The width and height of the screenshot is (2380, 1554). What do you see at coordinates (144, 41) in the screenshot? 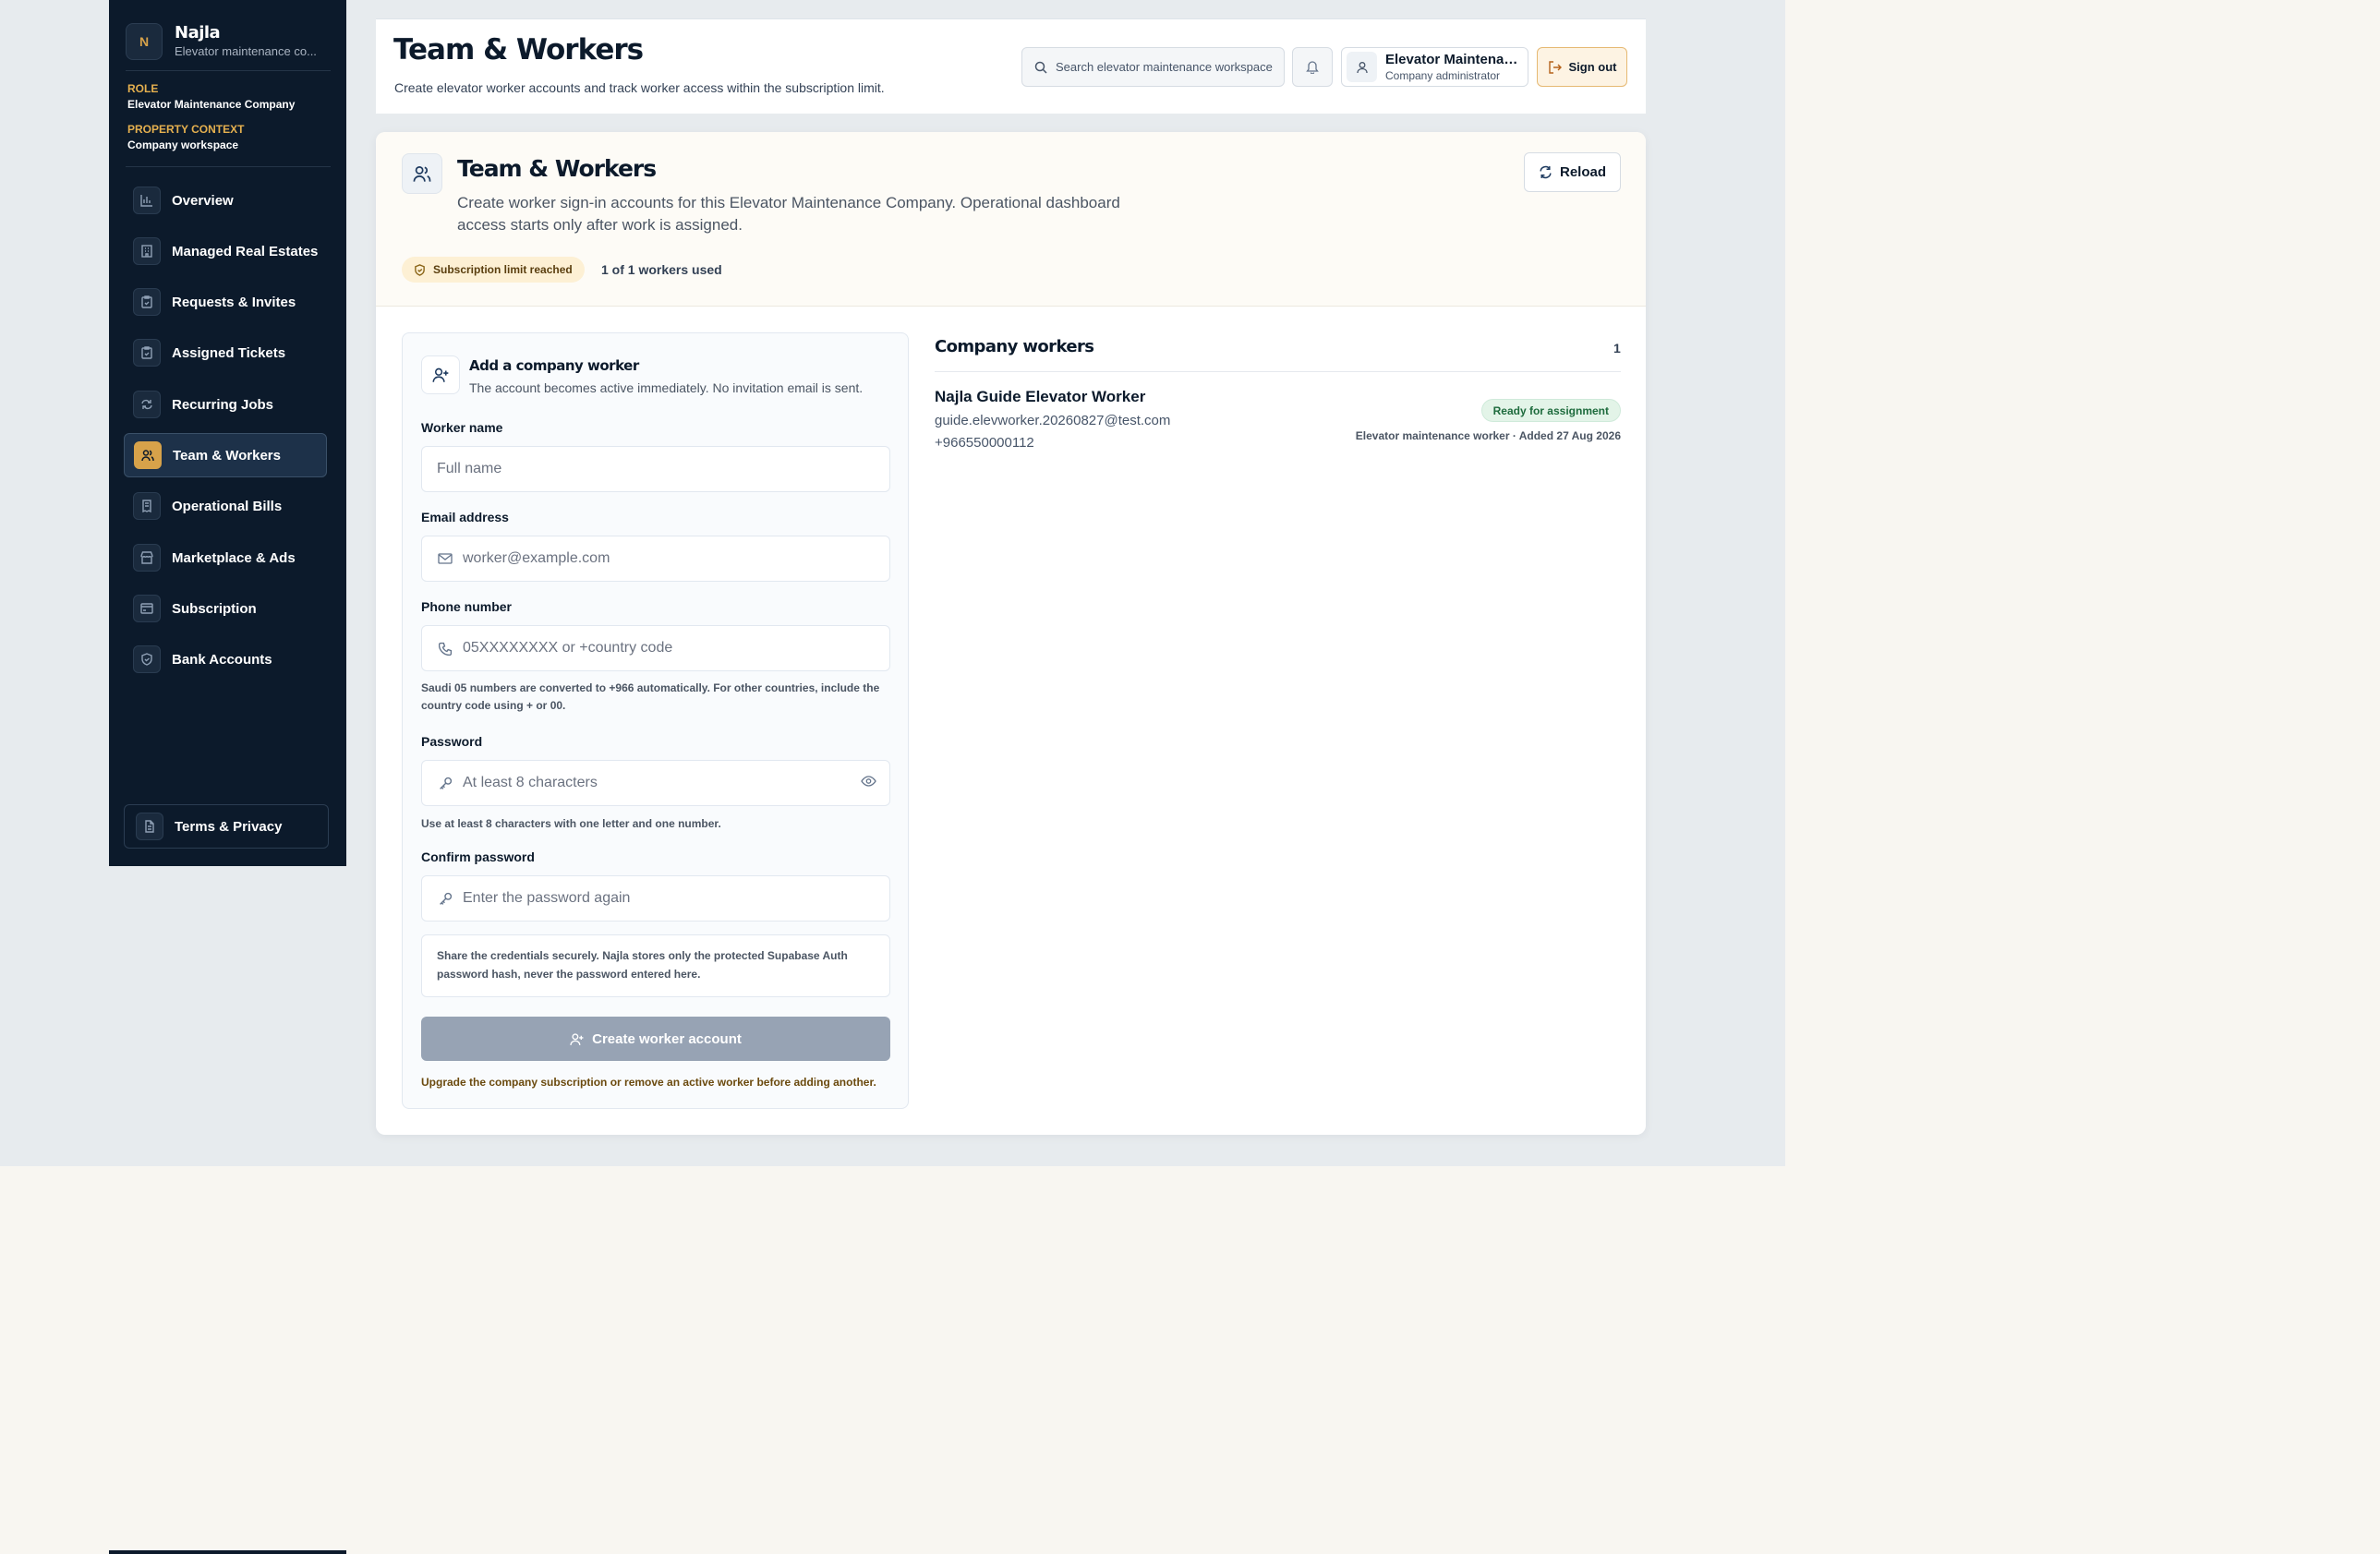
I see `brand-logo: N` at bounding box center [144, 41].